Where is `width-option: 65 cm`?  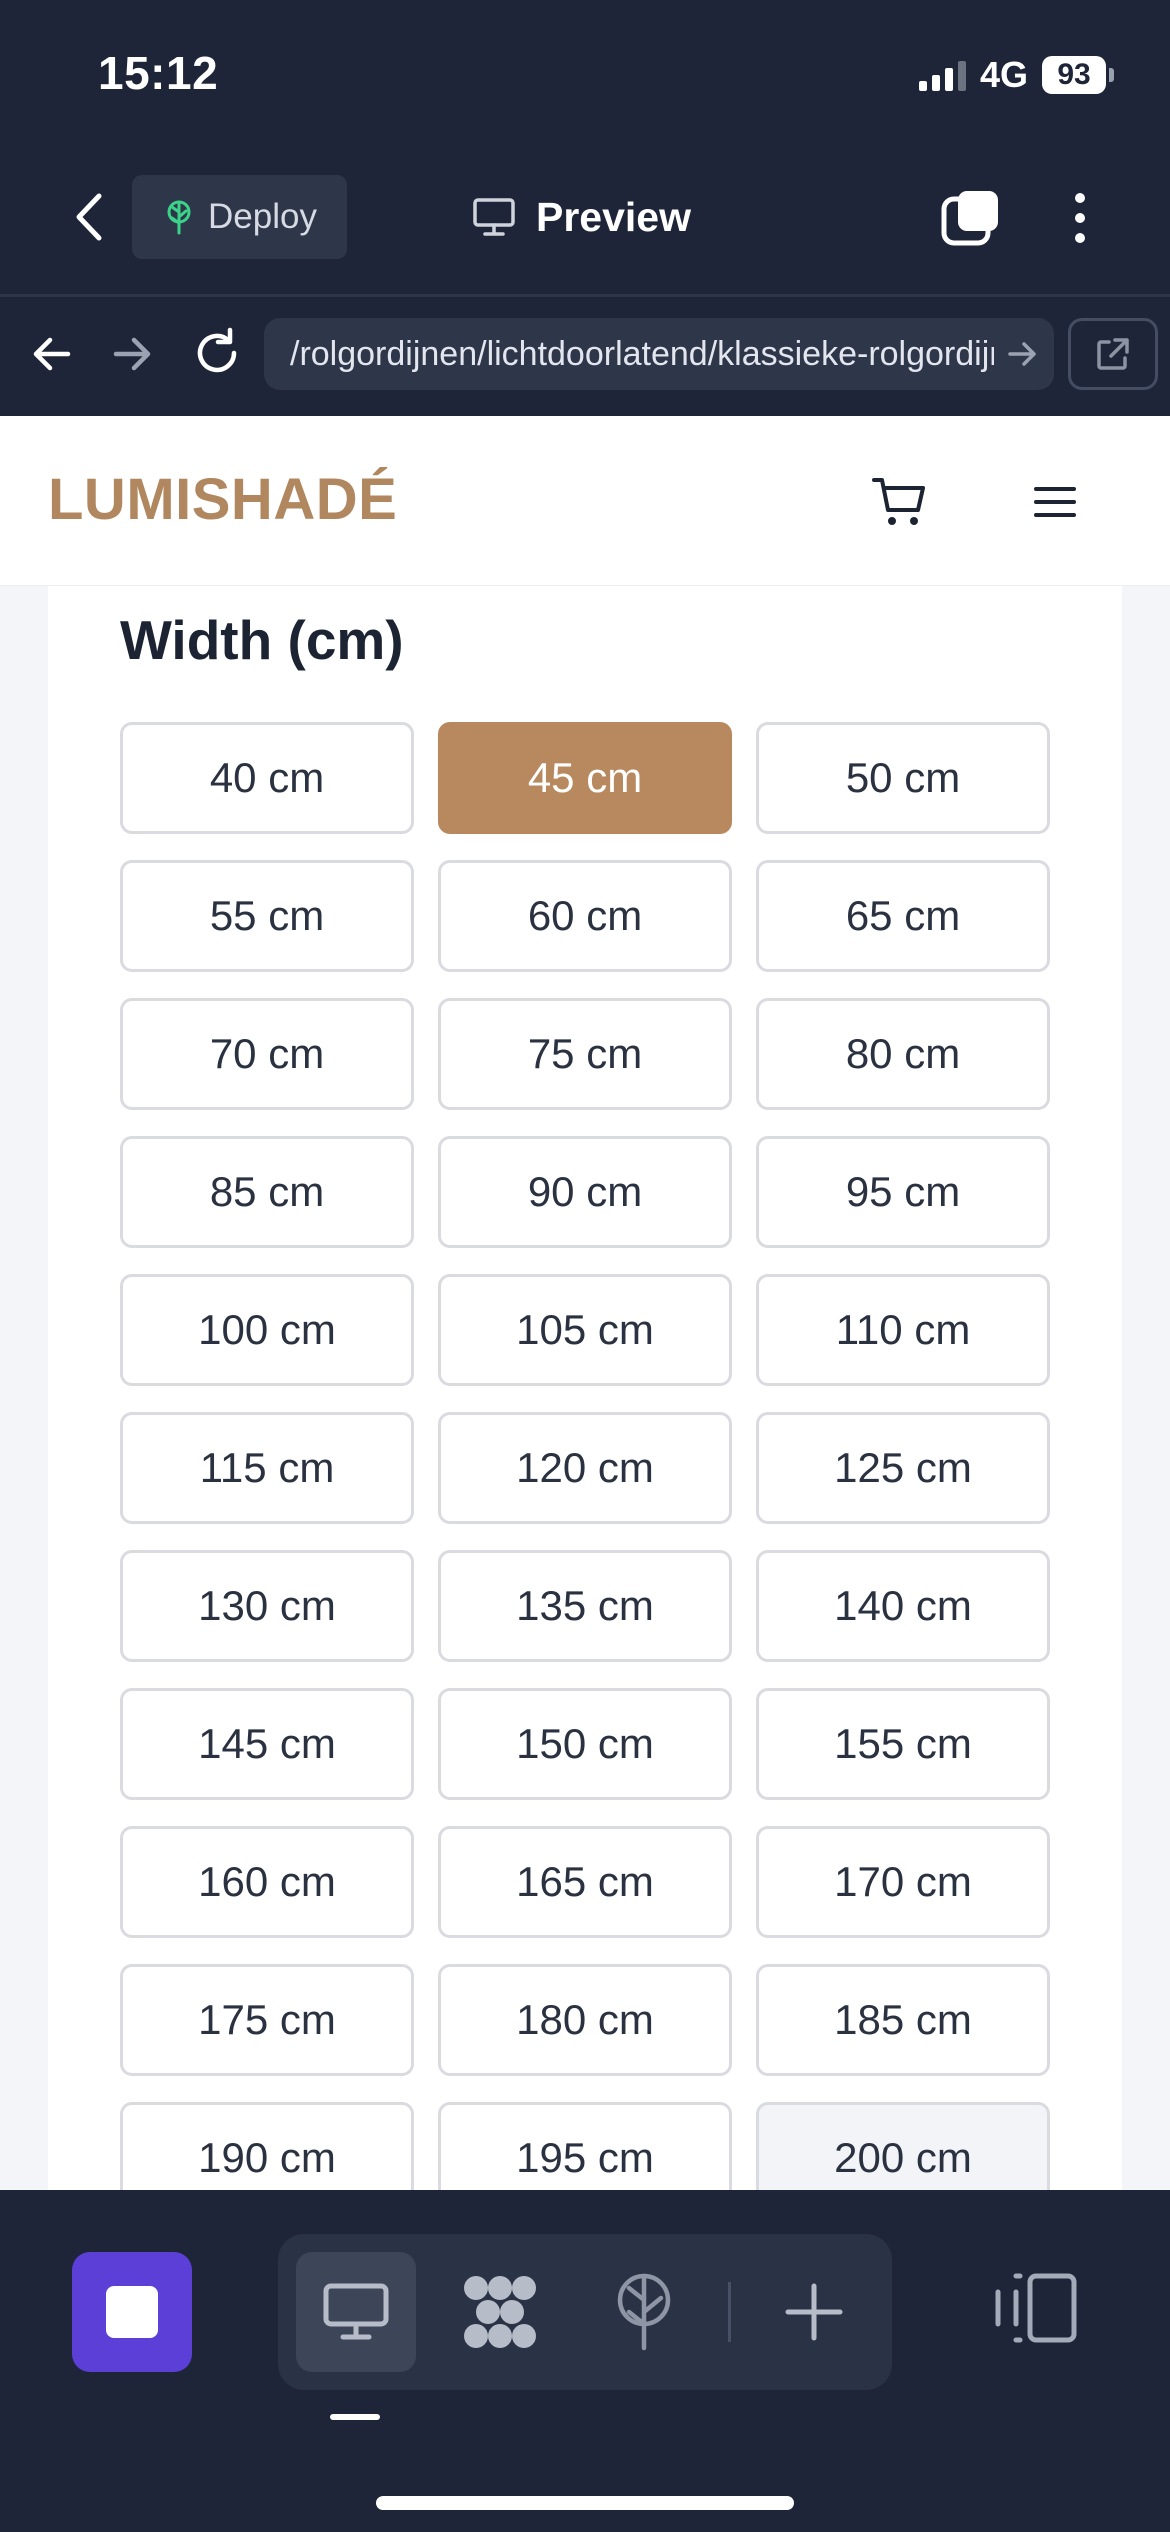 width-option: 65 cm is located at coordinates (903, 916).